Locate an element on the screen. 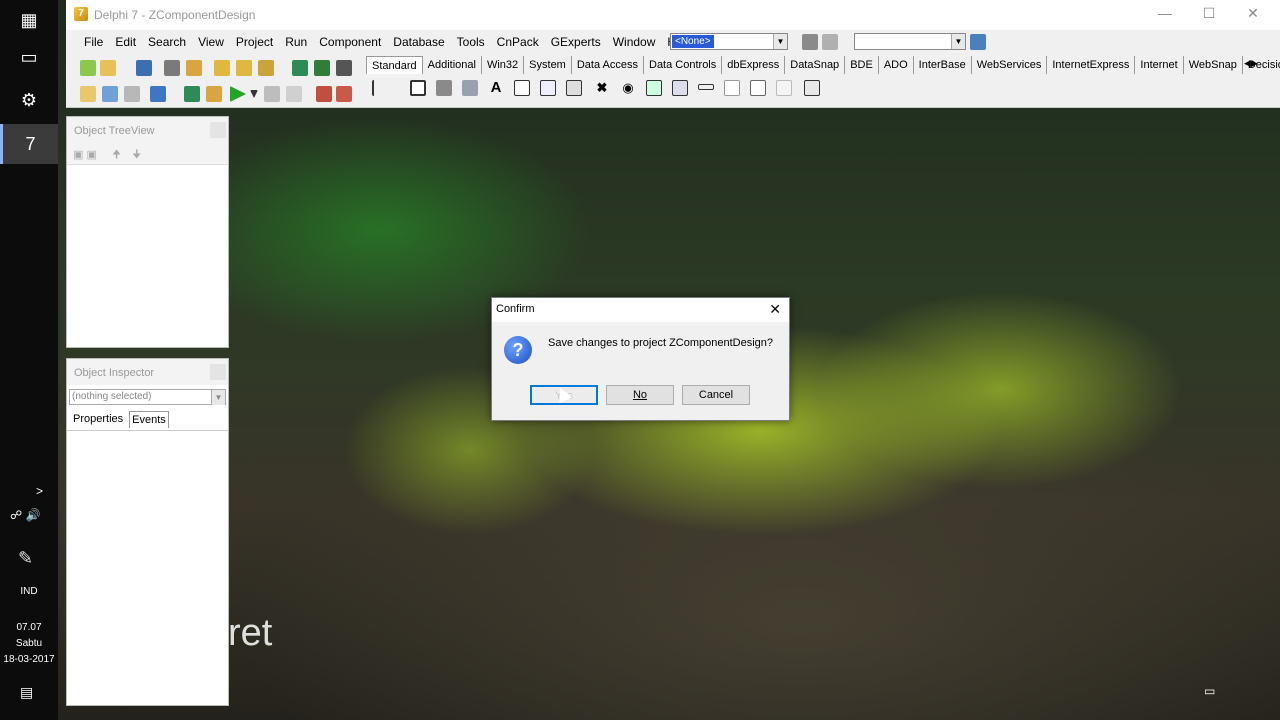  delphi-taskbar-icon: 7 is located at coordinates (29, 144).